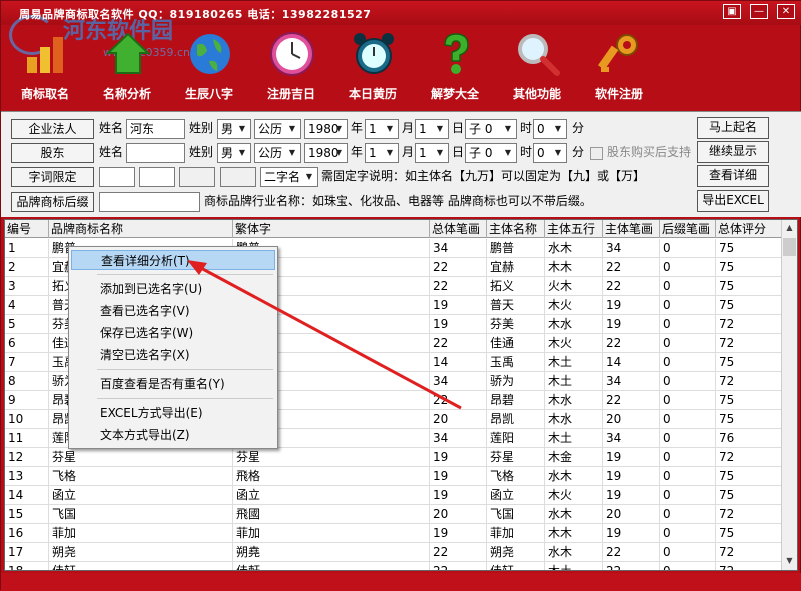 This screenshot has height=591, width=801. I want to click on shareholder-button: 股东, so click(52, 153).